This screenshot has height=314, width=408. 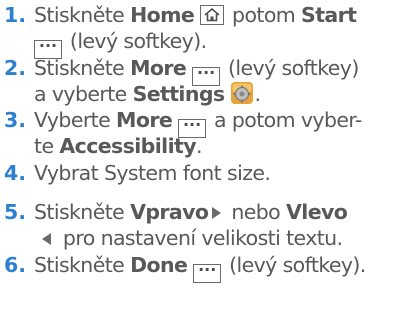 I want to click on step-1-line-1: 1. Stiskněte Home potom Start, so click(x=204, y=15).